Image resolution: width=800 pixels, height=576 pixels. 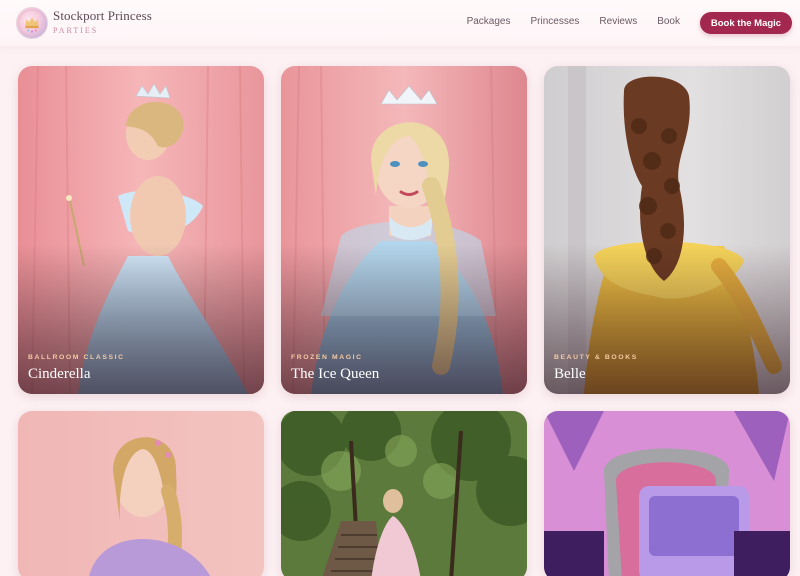 I want to click on princess-card-forest, so click(x=404, y=493).